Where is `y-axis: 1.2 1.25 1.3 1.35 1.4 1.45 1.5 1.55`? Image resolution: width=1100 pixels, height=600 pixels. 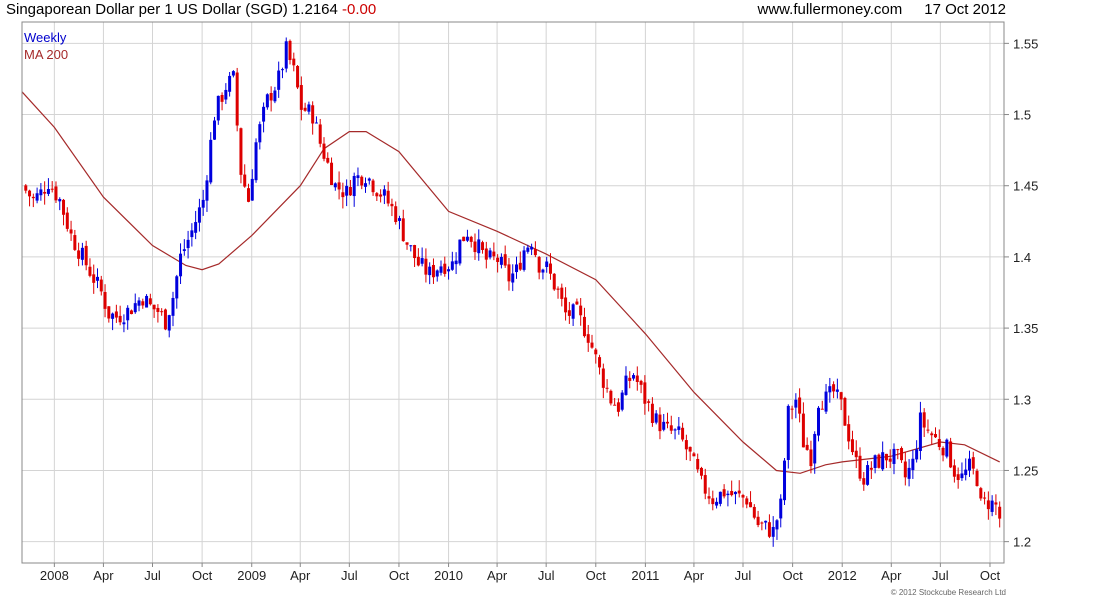 y-axis: 1.2 1.25 1.3 1.35 1.4 1.45 1.5 1.55 is located at coordinates (1021, 293).